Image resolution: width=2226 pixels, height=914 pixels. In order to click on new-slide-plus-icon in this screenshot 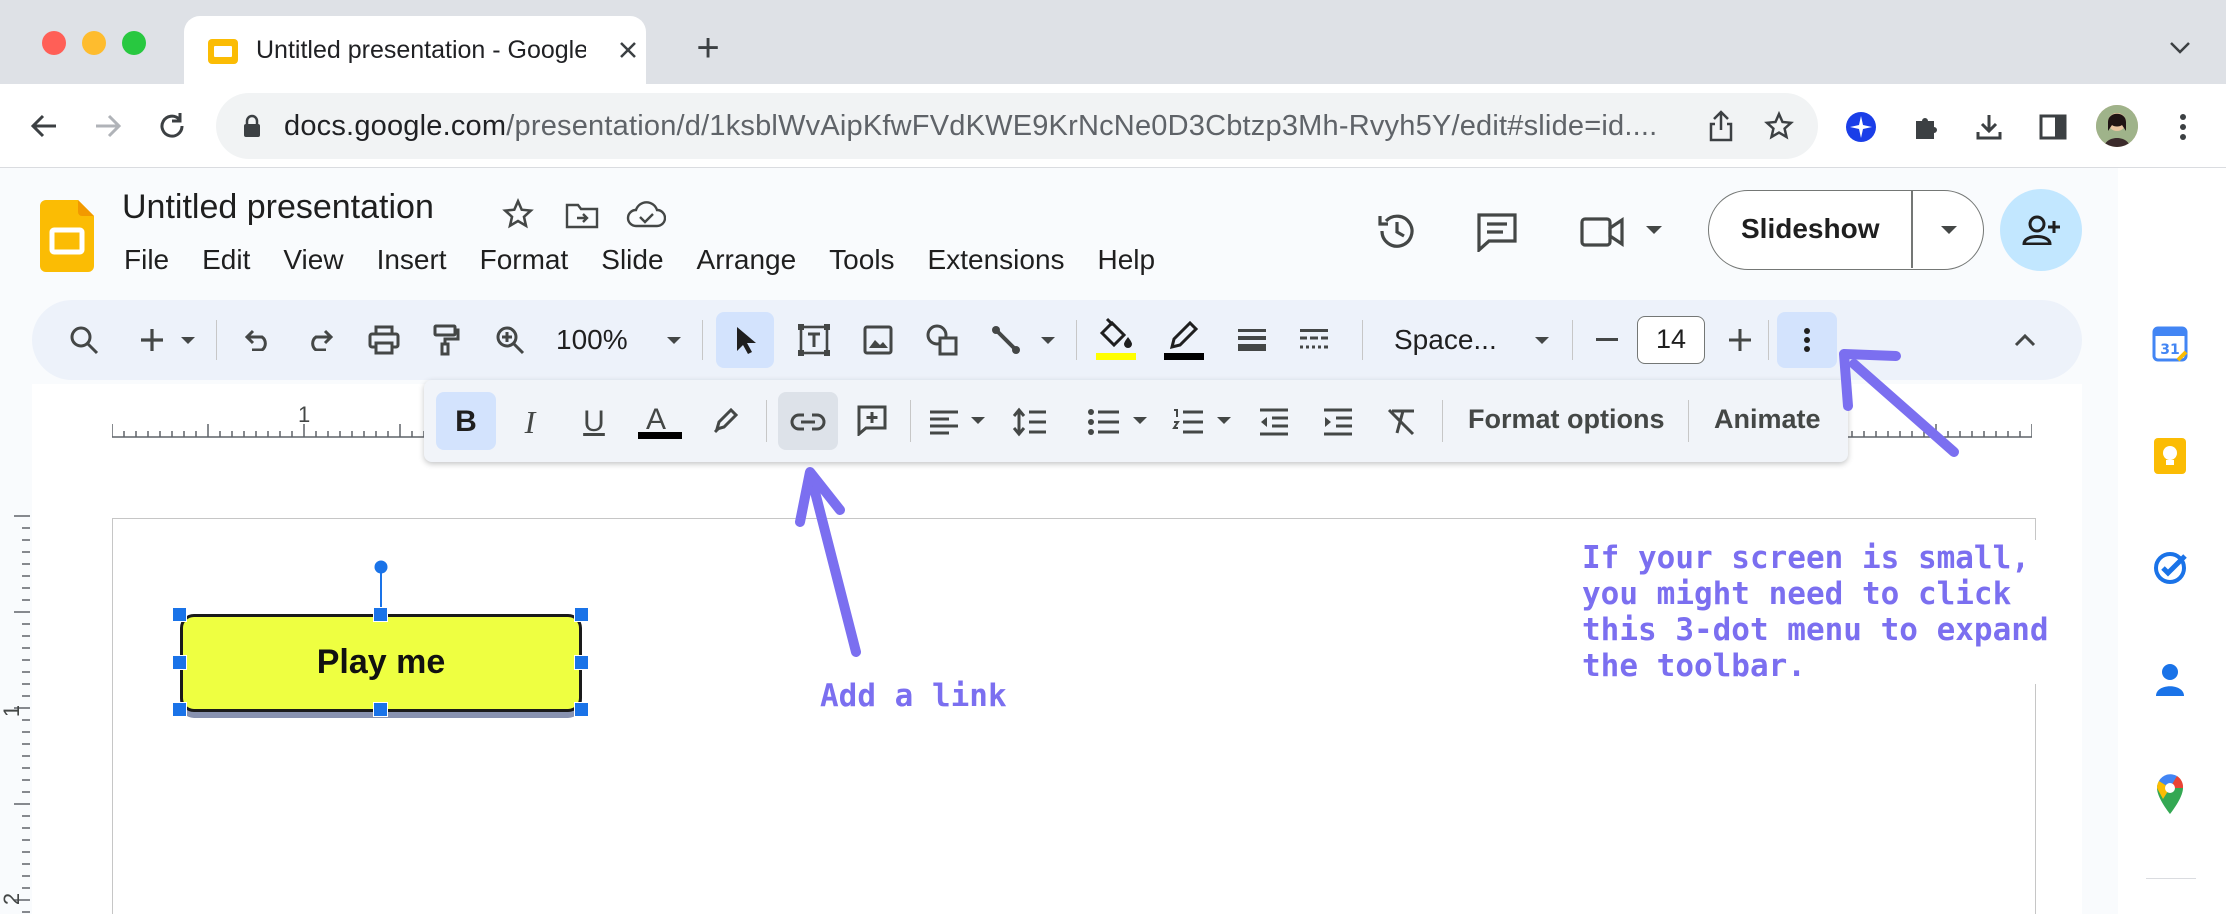, I will do `click(152, 340)`.